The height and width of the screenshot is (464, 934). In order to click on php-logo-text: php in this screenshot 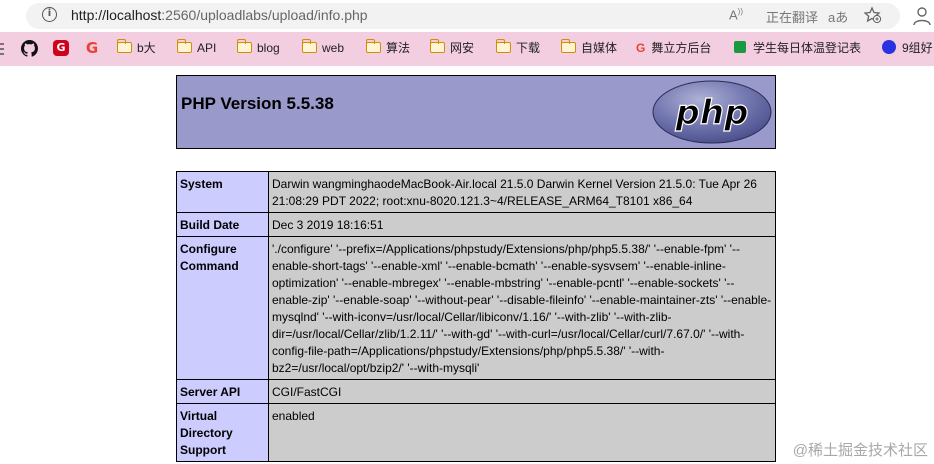, I will do `click(712, 113)`.